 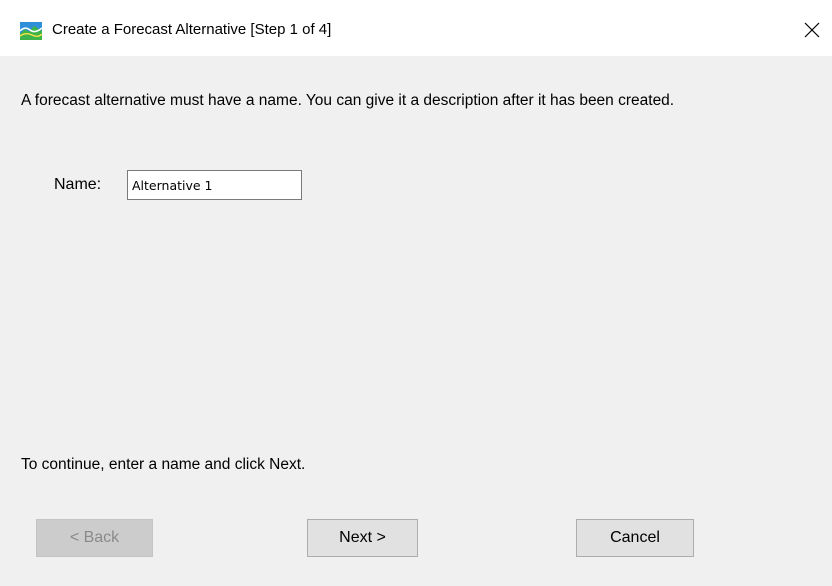 I want to click on name-label: Name:, so click(x=78, y=184).